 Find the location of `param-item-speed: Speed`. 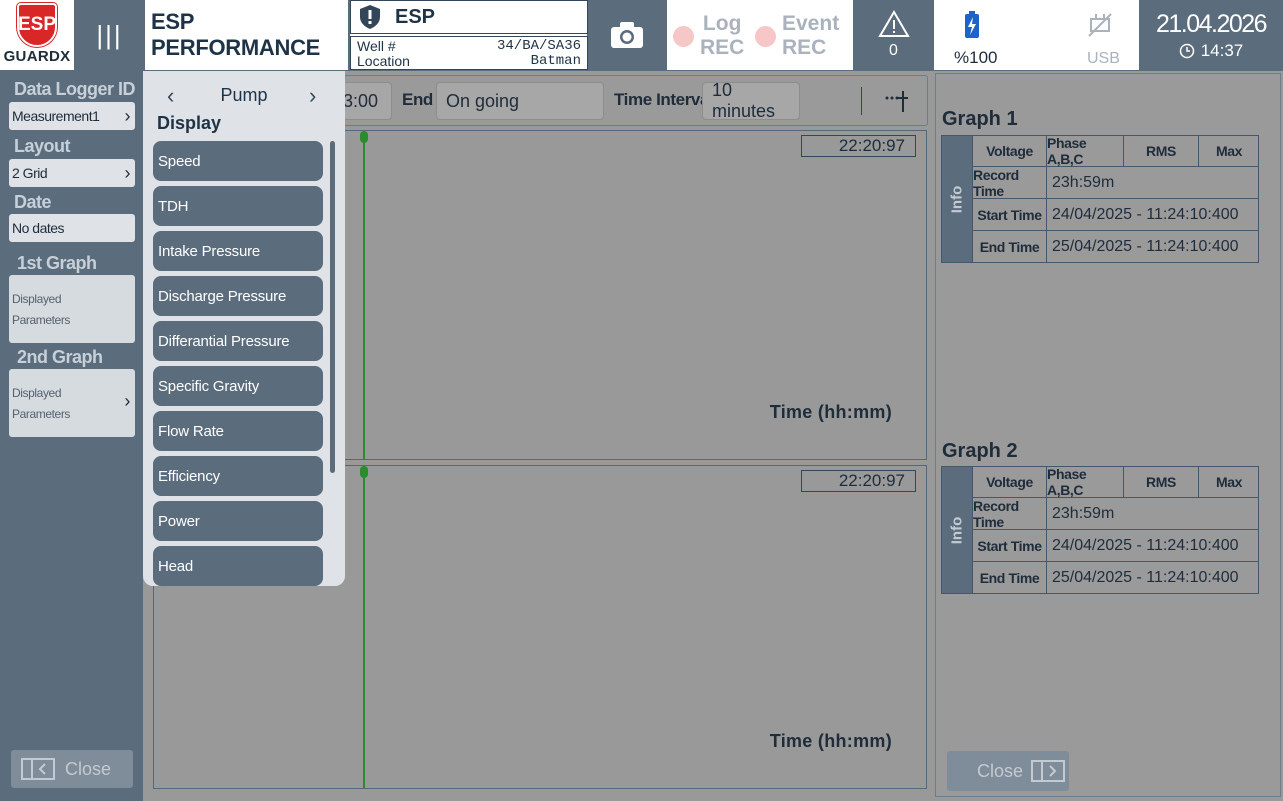

param-item-speed: Speed is located at coordinates (238, 161).